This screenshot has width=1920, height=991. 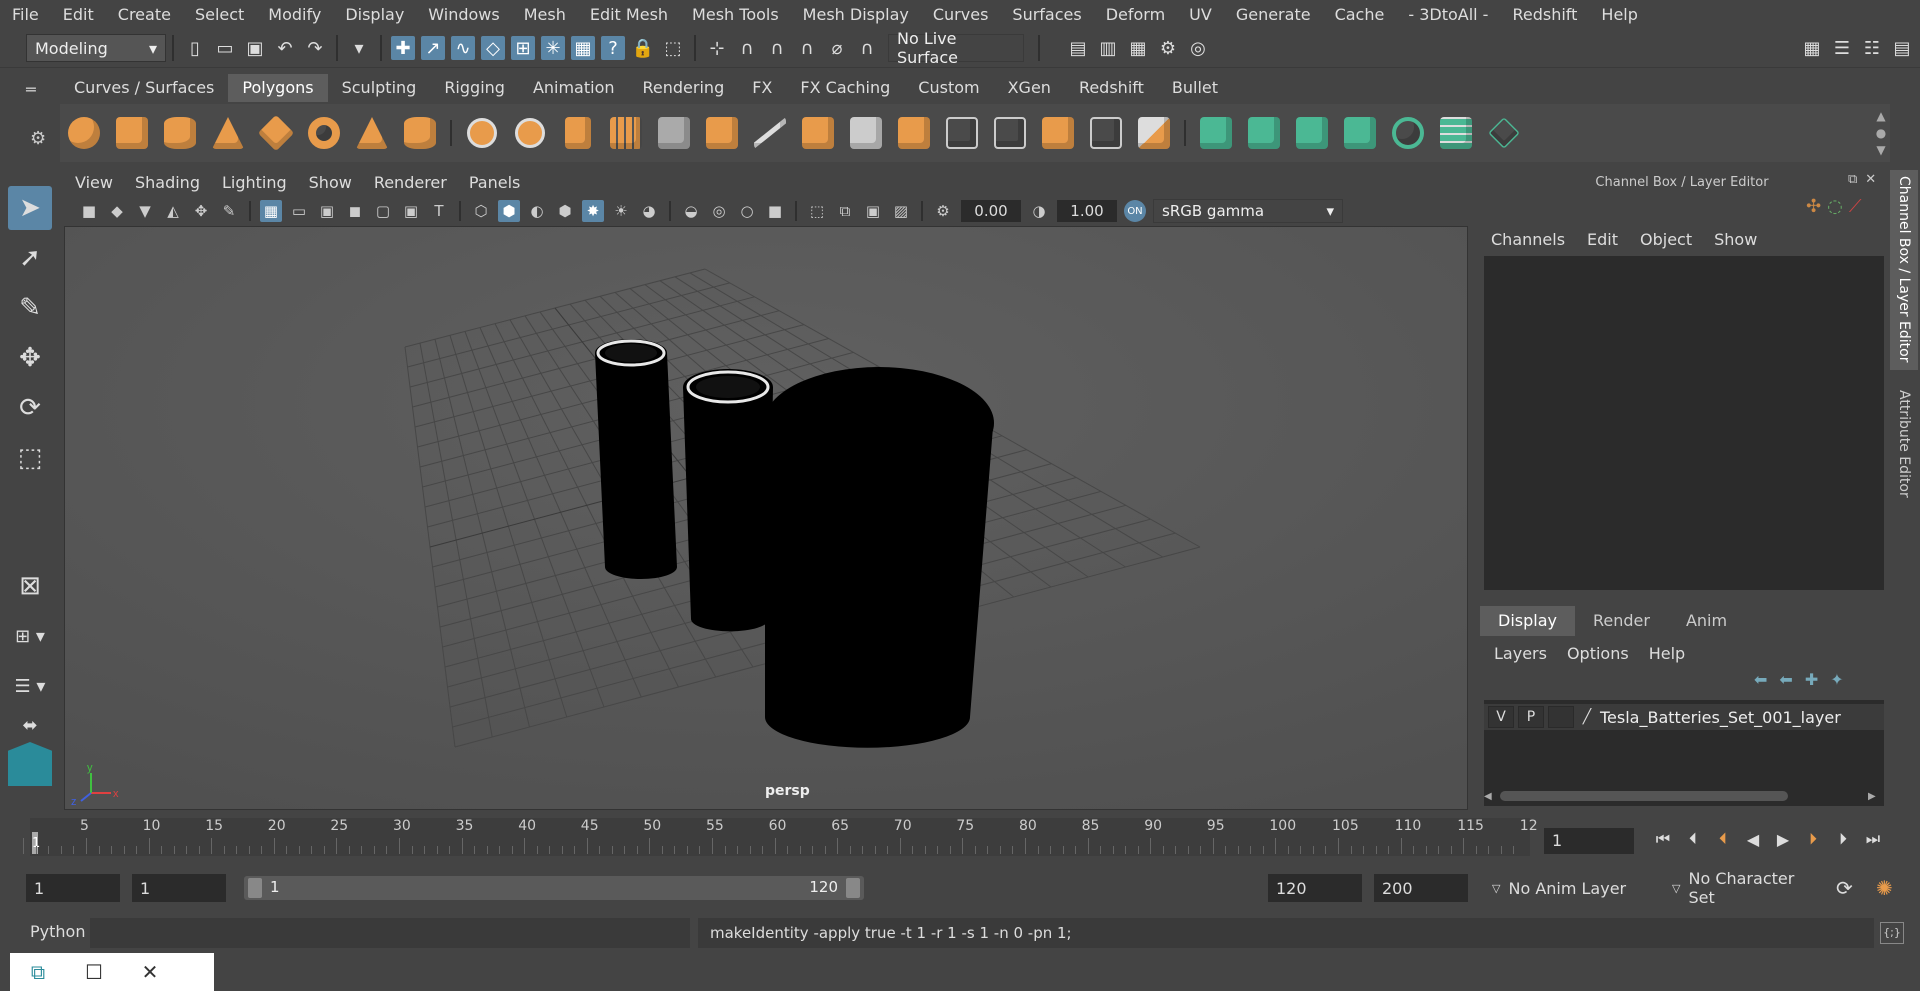 What do you see at coordinates (228, 133) in the screenshot?
I see `poly-cone-icon` at bounding box center [228, 133].